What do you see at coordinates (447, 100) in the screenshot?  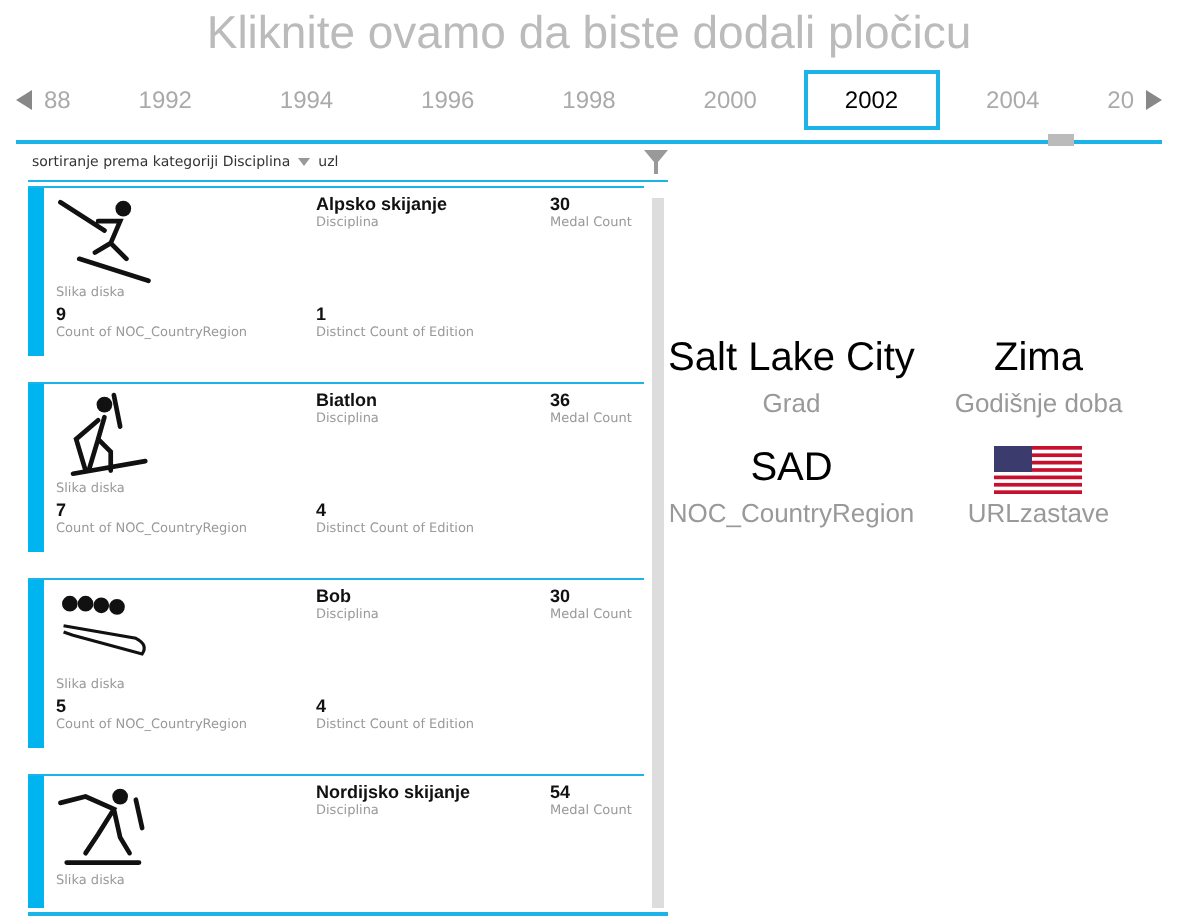 I see `year-tab: 1996` at bounding box center [447, 100].